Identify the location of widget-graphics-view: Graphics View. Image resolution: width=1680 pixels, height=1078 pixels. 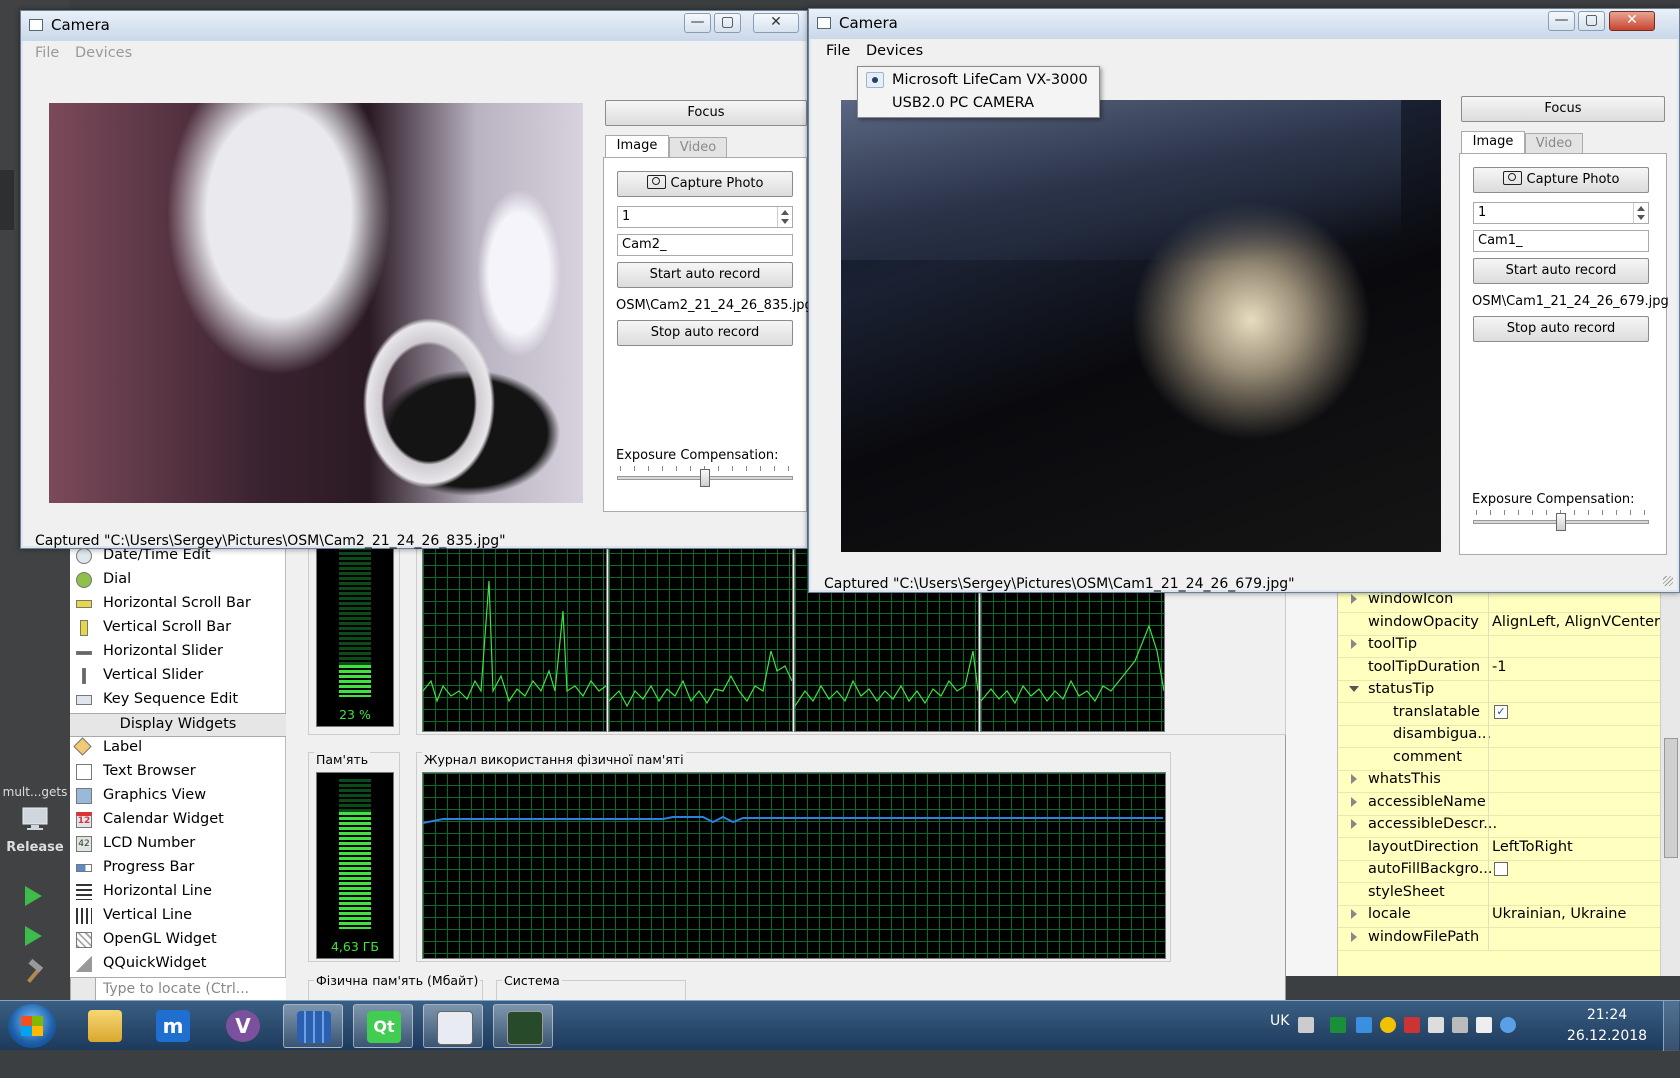
(178, 797).